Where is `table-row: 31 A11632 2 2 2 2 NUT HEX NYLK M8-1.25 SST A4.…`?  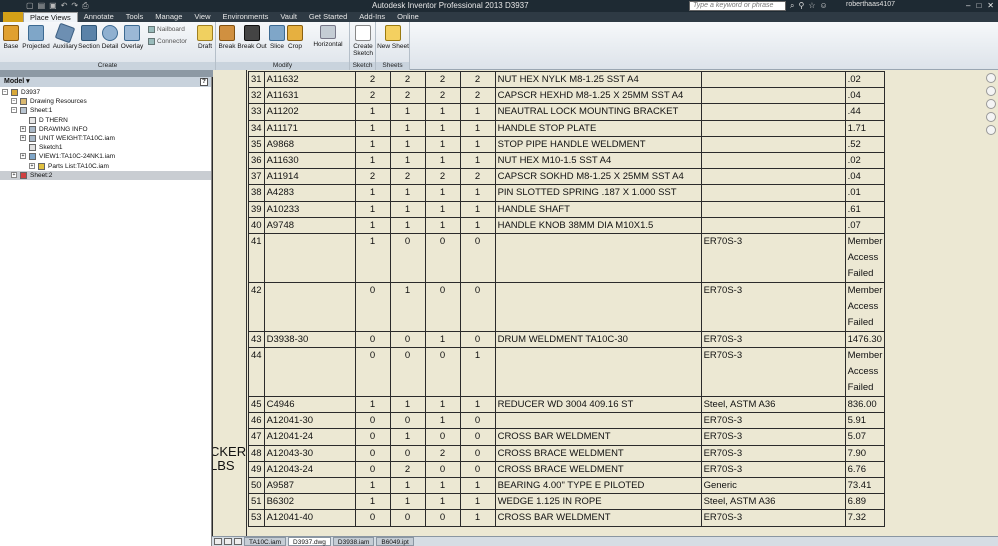
table-row: 31 A11632 2 2 2 2 NUT HEX NYLK M8-1.25 SST A4.… is located at coordinates (567, 79).